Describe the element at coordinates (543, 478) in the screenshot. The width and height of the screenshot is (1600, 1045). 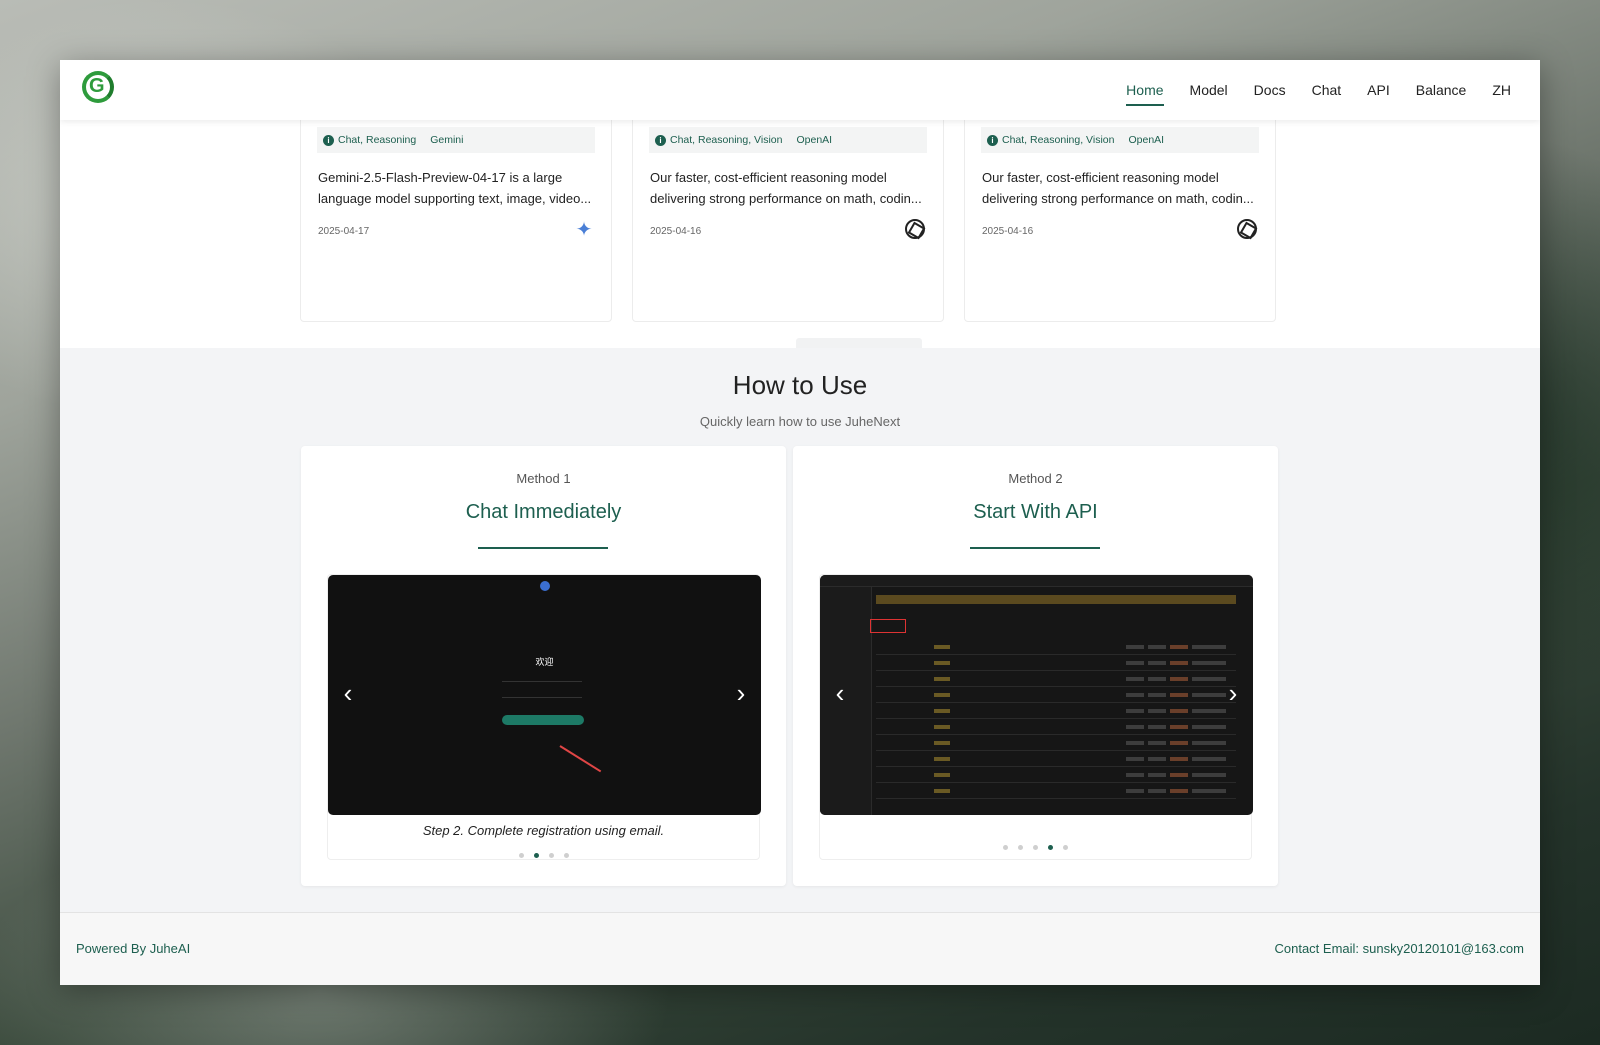
I see `method-label: Method 1` at that location.